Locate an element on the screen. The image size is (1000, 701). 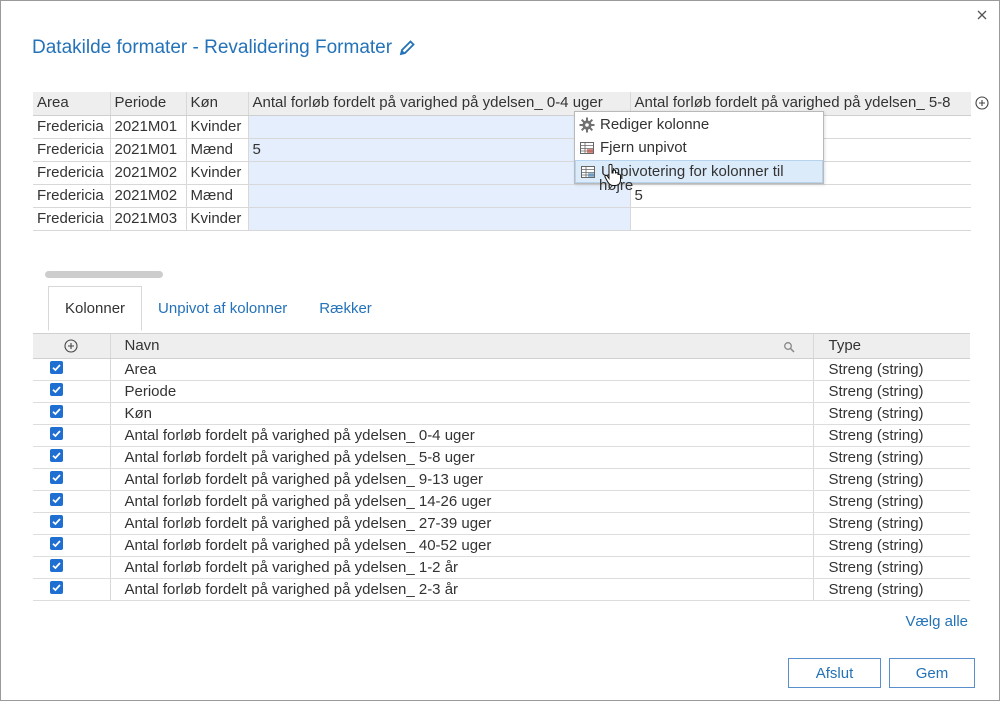
select-all-link: Vælg alle is located at coordinates (936, 621).